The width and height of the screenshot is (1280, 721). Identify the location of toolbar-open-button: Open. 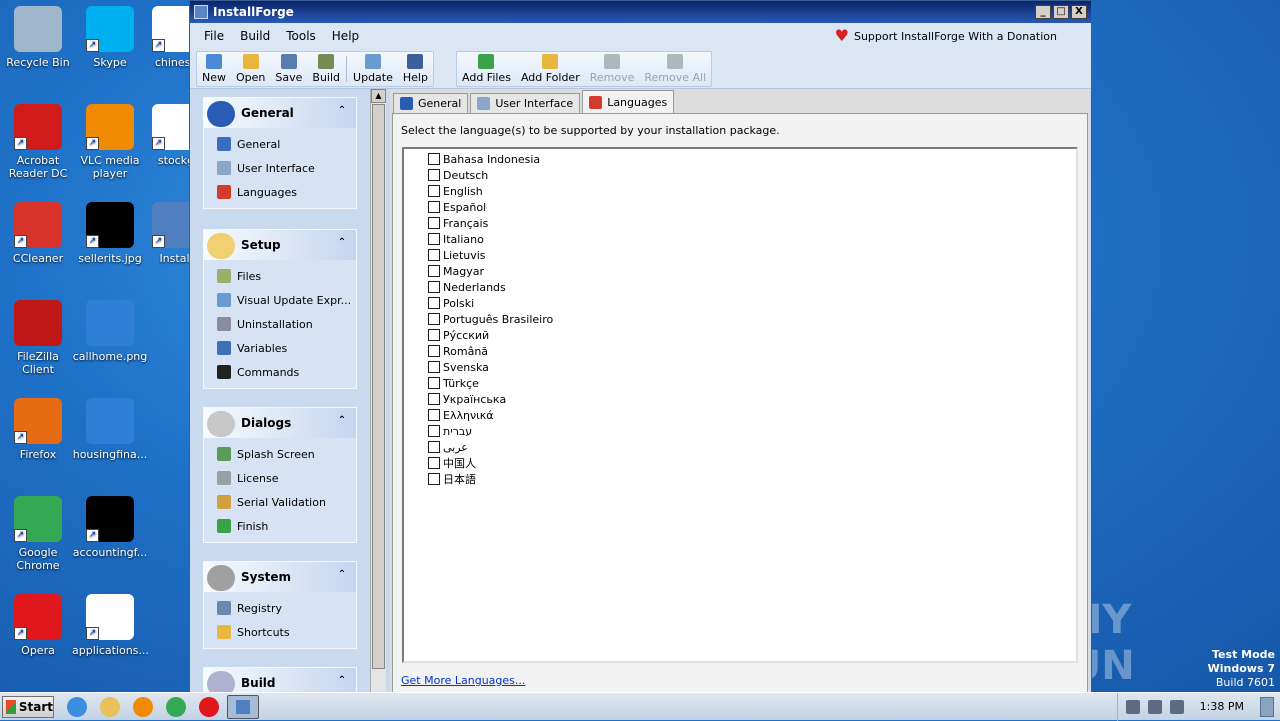
(250, 69).